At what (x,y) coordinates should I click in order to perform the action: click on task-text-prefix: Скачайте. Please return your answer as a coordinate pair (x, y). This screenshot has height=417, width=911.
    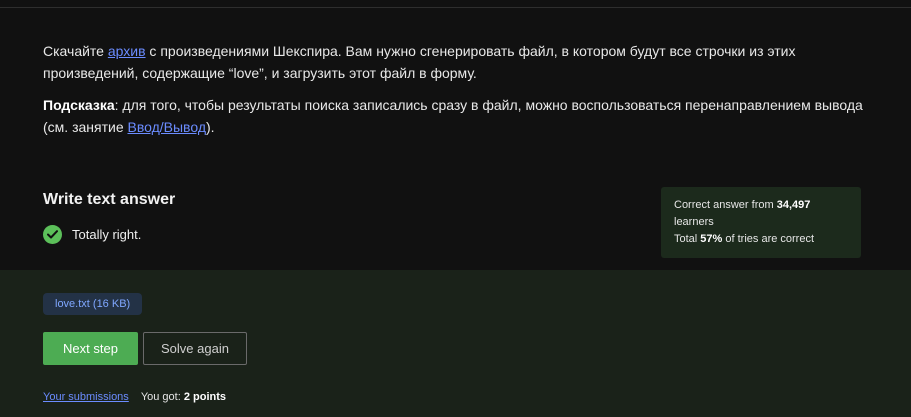
    Looking at the image, I should click on (75, 51).